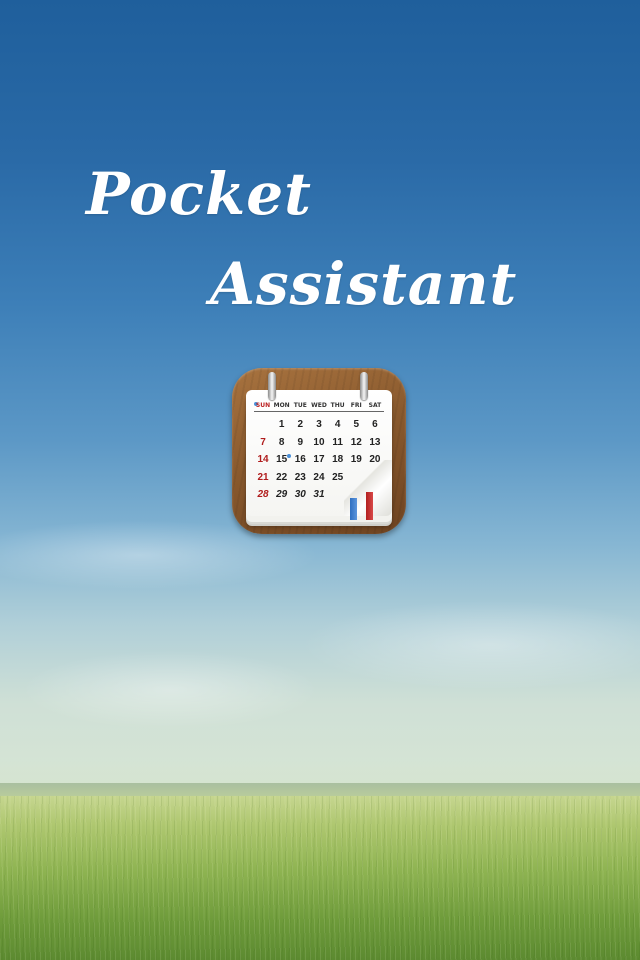 The height and width of the screenshot is (960, 640). I want to click on day-cell: 30, so click(300, 494).